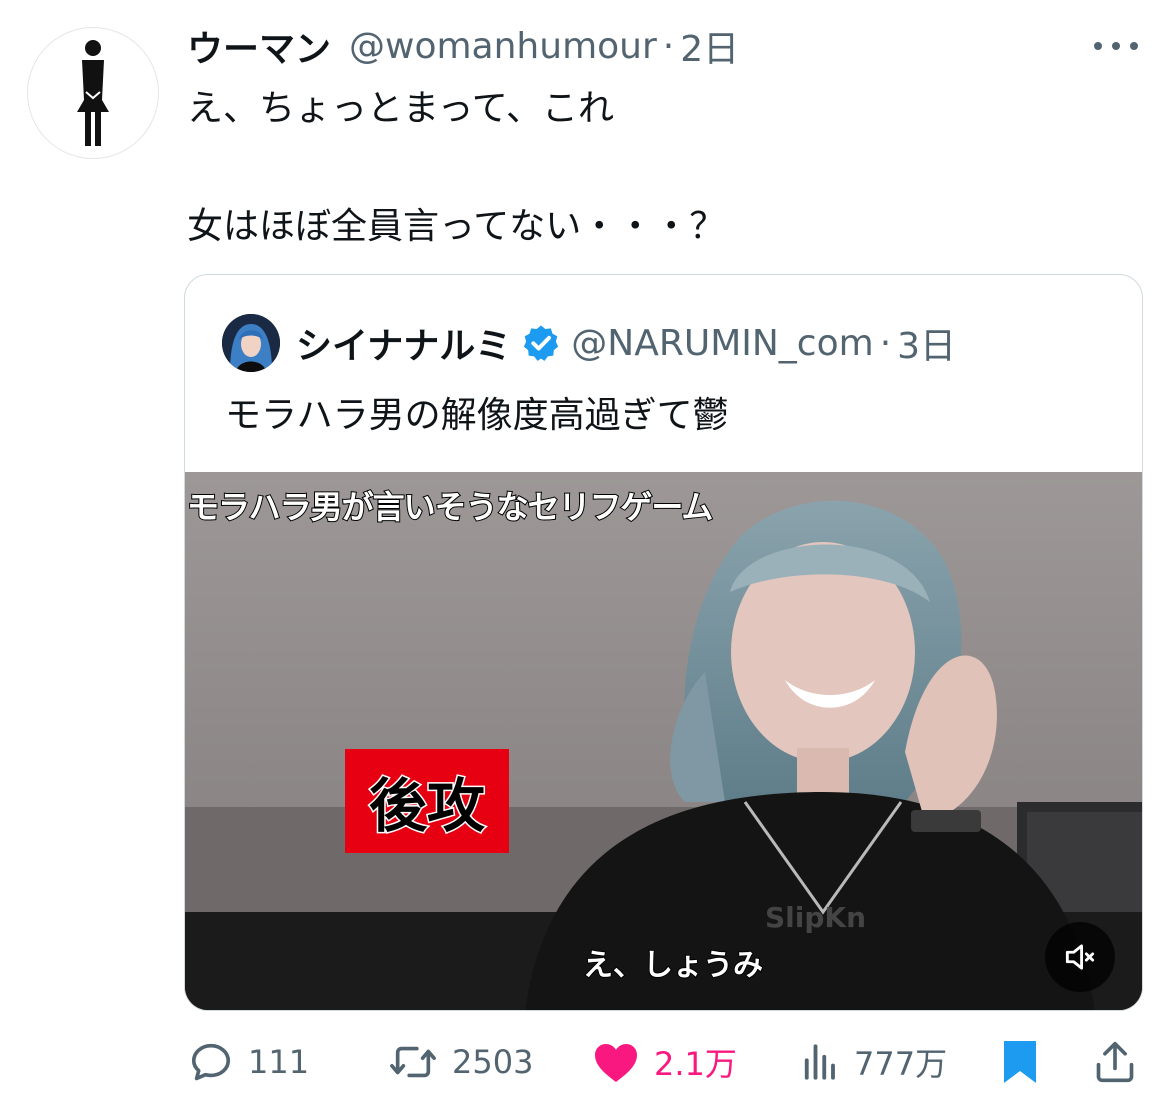 The width and height of the screenshot is (1170, 1097). Describe the element at coordinates (616, 1063) in the screenshot. I see `heart-icon` at that location.